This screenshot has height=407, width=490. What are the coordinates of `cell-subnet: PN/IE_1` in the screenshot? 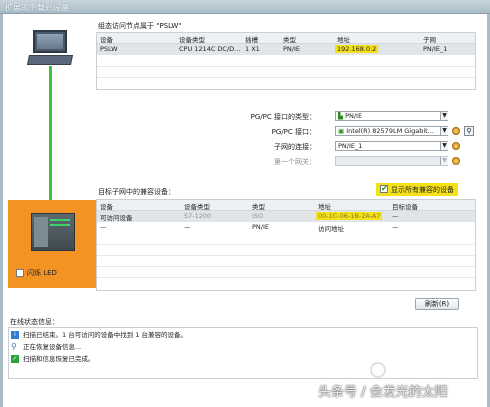 It's located at (435, 49).